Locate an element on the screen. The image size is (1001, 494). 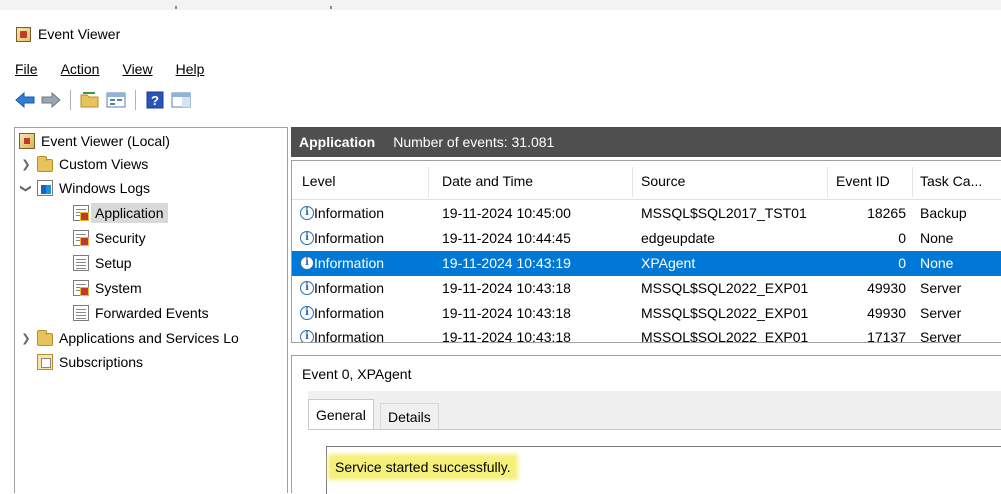
tab-details: Details is located at coordinates (409, 416).